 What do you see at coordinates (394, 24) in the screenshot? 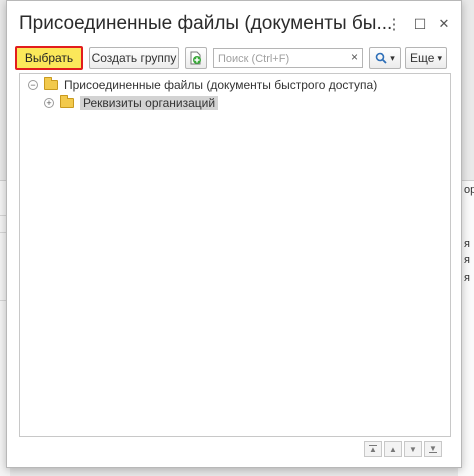
I see `menu-icon: ⋮` at bounding box center [394, 24].